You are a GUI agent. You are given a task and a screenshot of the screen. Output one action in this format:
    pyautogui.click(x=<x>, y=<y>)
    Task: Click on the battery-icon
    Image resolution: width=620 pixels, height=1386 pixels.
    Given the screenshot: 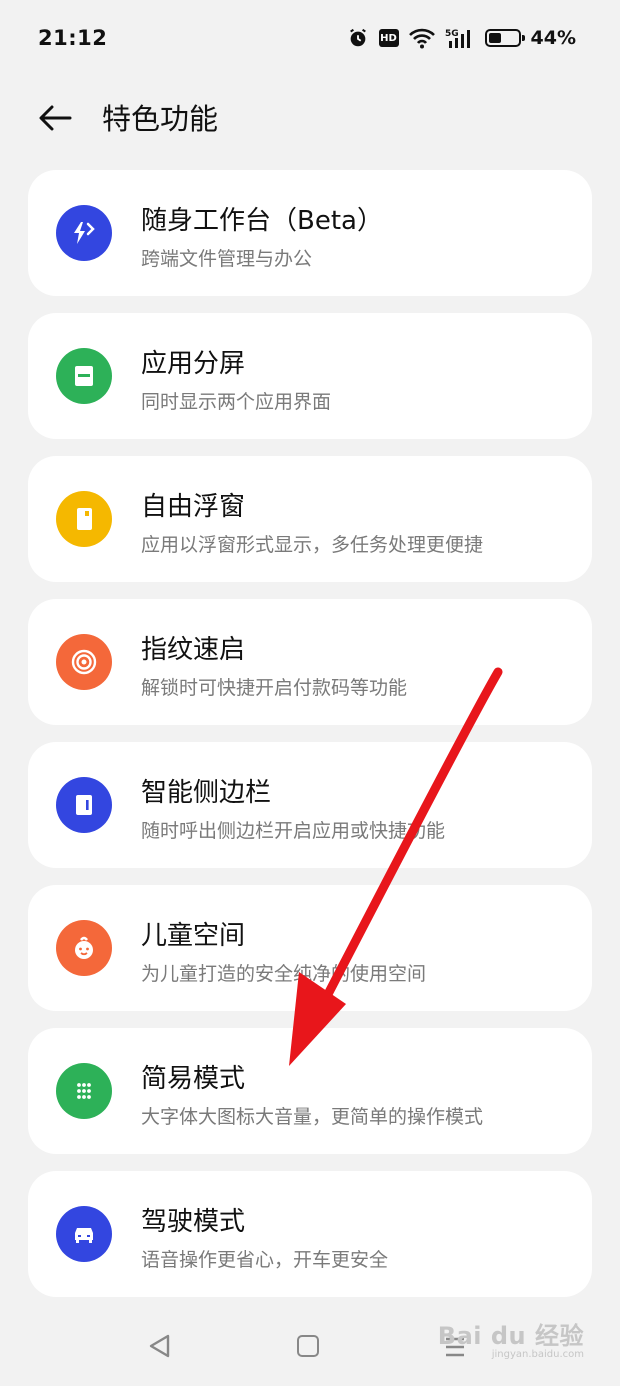 What is the action you would take?
    pyautogui.click(x=504, y=38)
    